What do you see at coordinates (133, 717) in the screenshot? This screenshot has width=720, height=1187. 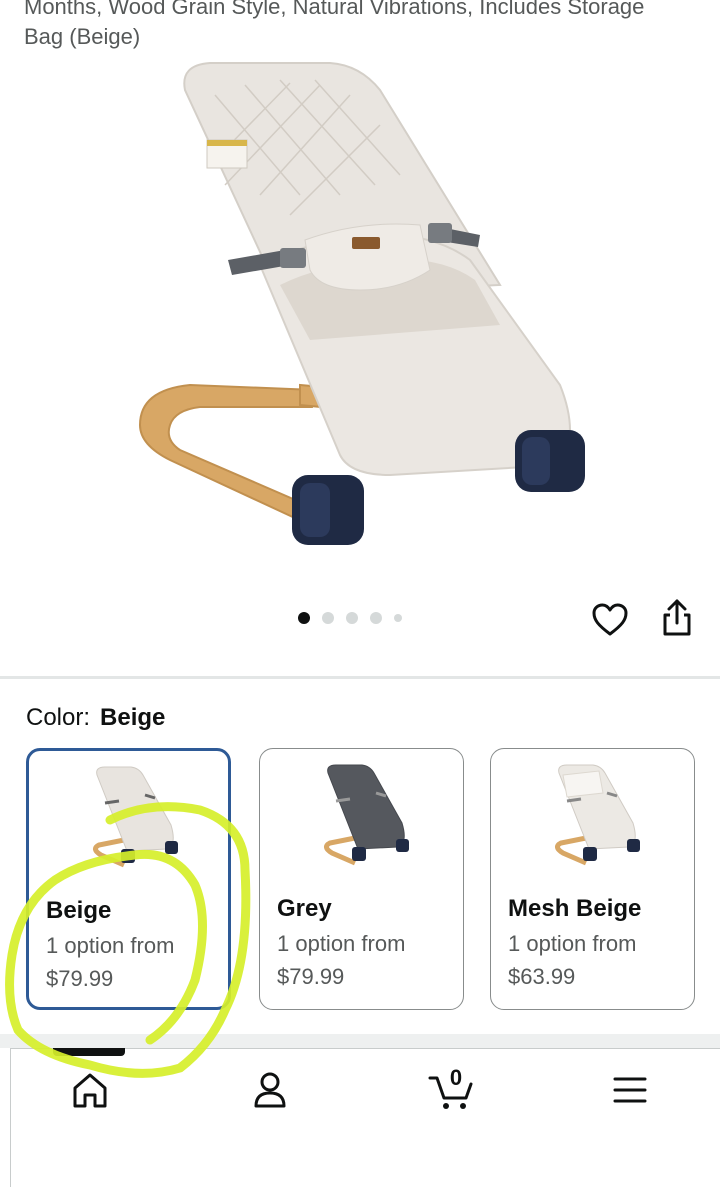 I see `selected-color: Beige` at bounding box center [133, 717].